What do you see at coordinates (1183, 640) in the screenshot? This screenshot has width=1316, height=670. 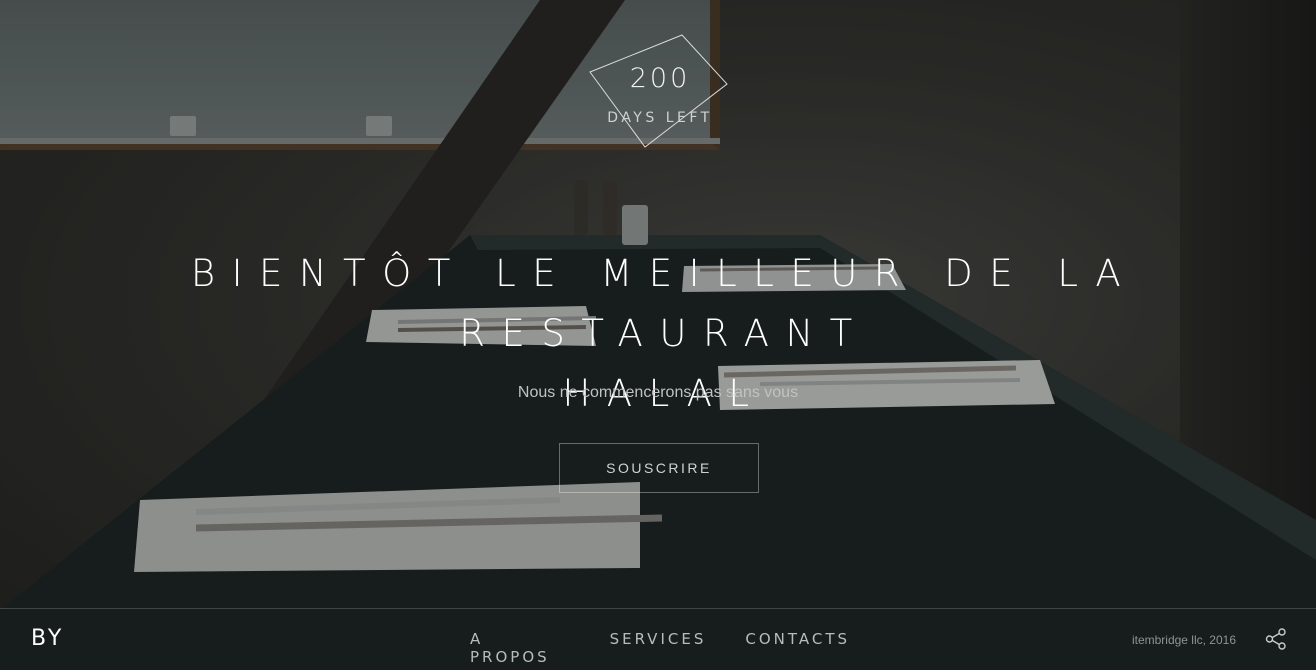 I see `footer-copyright: itembridge llc, 2016` at bounding box center [1183, 640].